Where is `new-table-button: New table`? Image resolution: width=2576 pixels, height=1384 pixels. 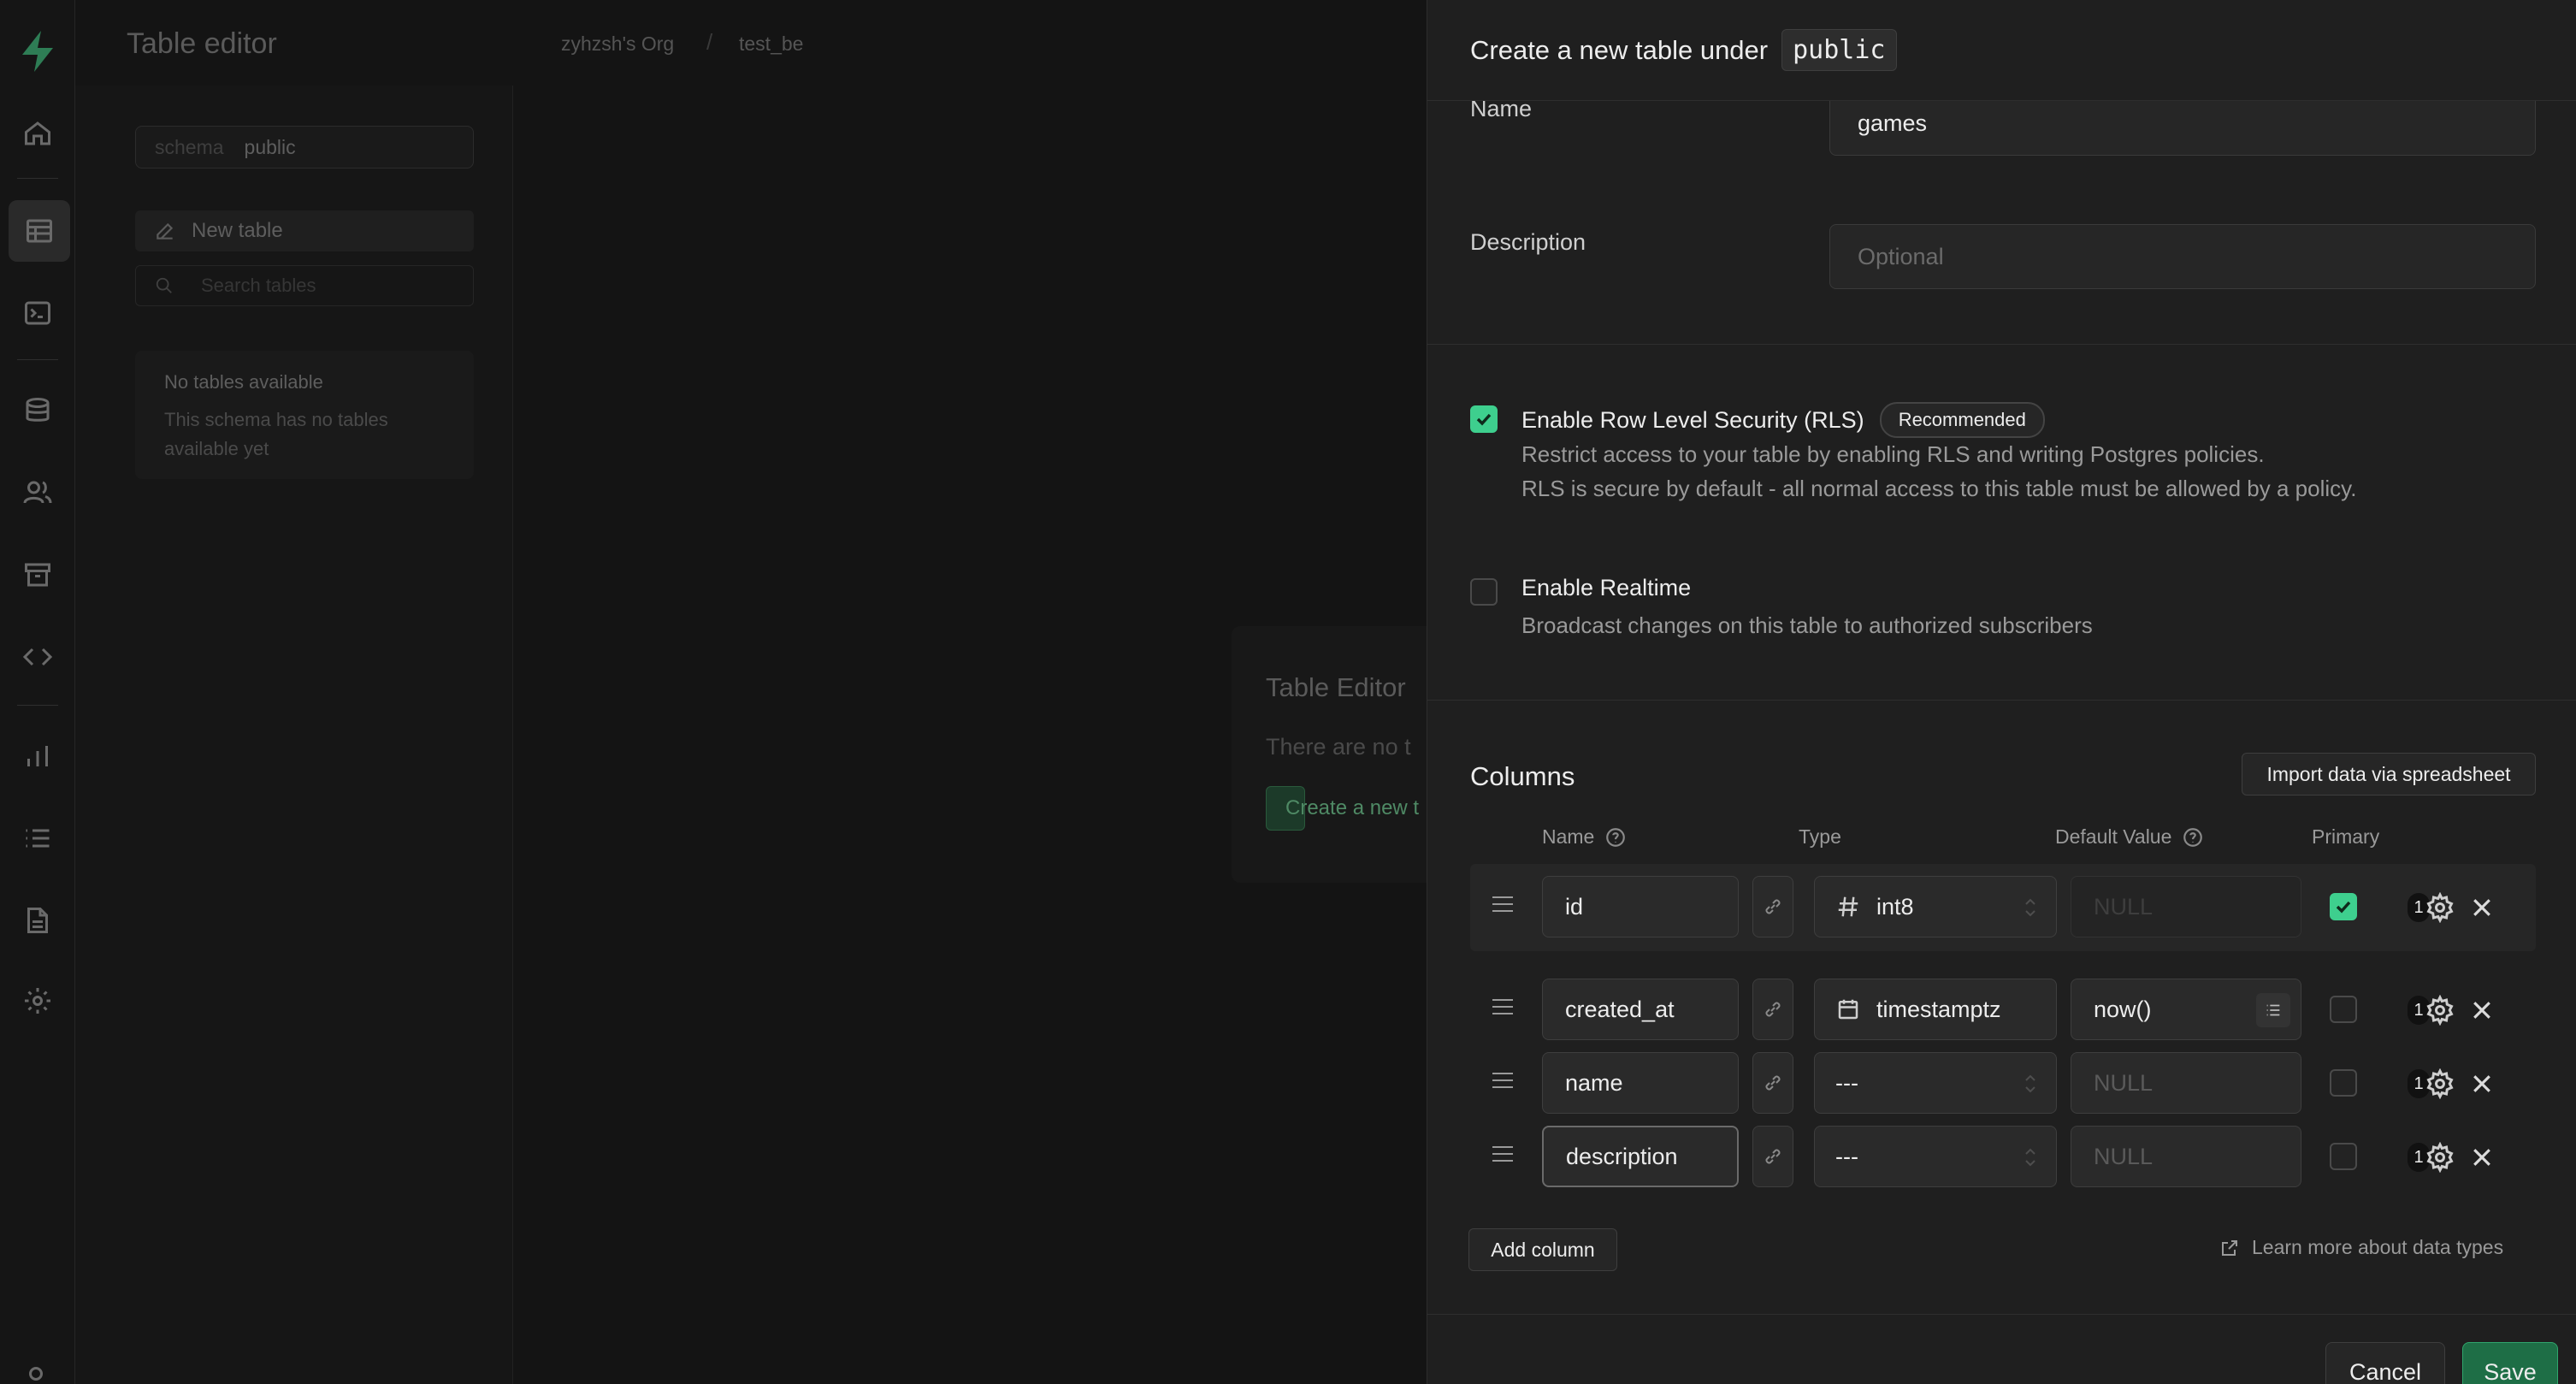
new-table-button: New table is located at coordinates (304, 230).